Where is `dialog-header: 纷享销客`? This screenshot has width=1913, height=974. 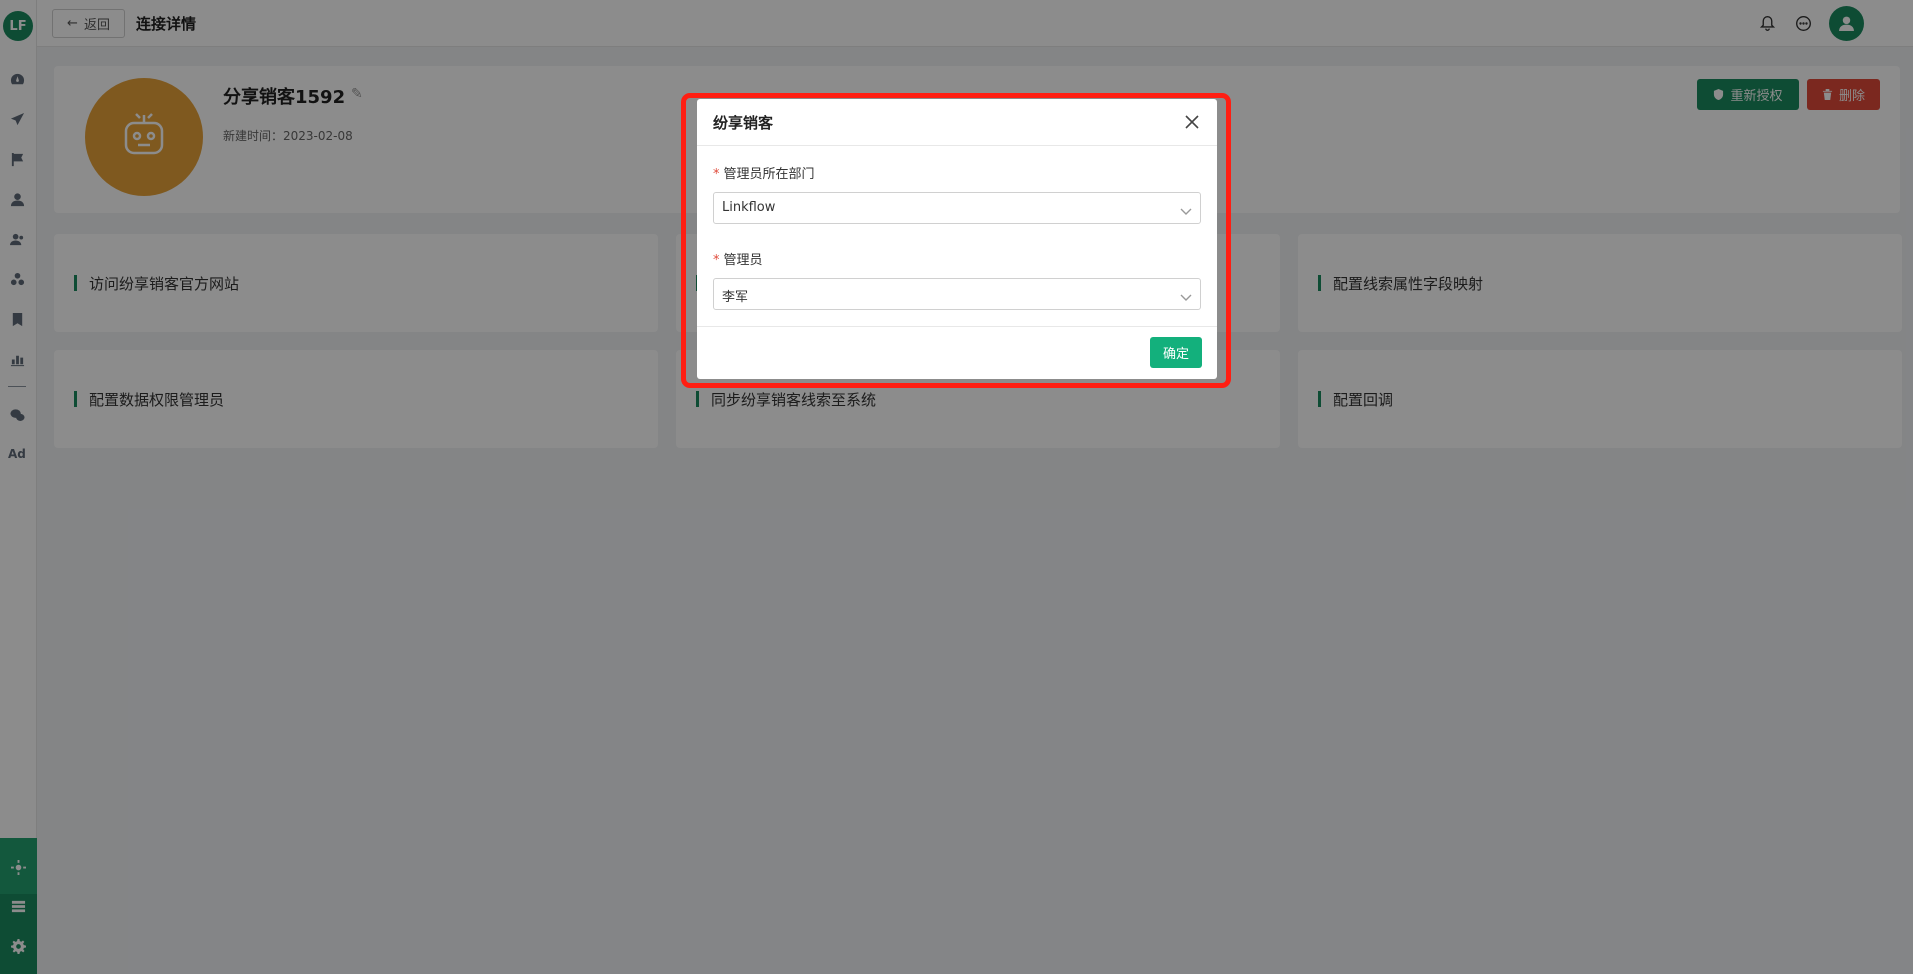 dialog-header: 纷享销客 is located at coordinates (957, 122).